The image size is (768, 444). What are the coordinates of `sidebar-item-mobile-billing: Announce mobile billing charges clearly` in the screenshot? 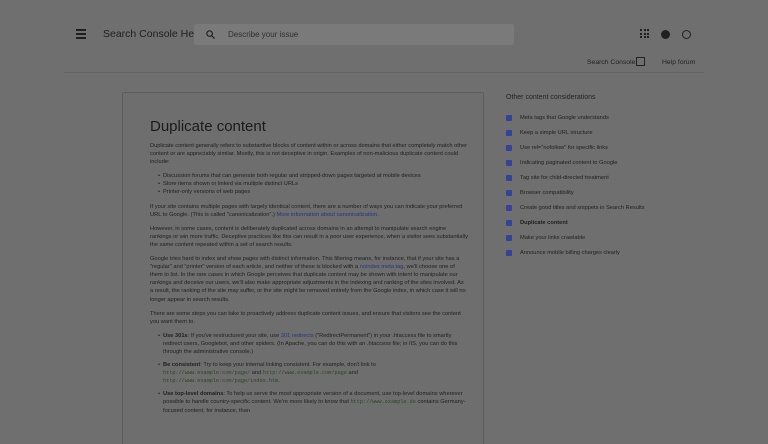 It's located at (606, 253).